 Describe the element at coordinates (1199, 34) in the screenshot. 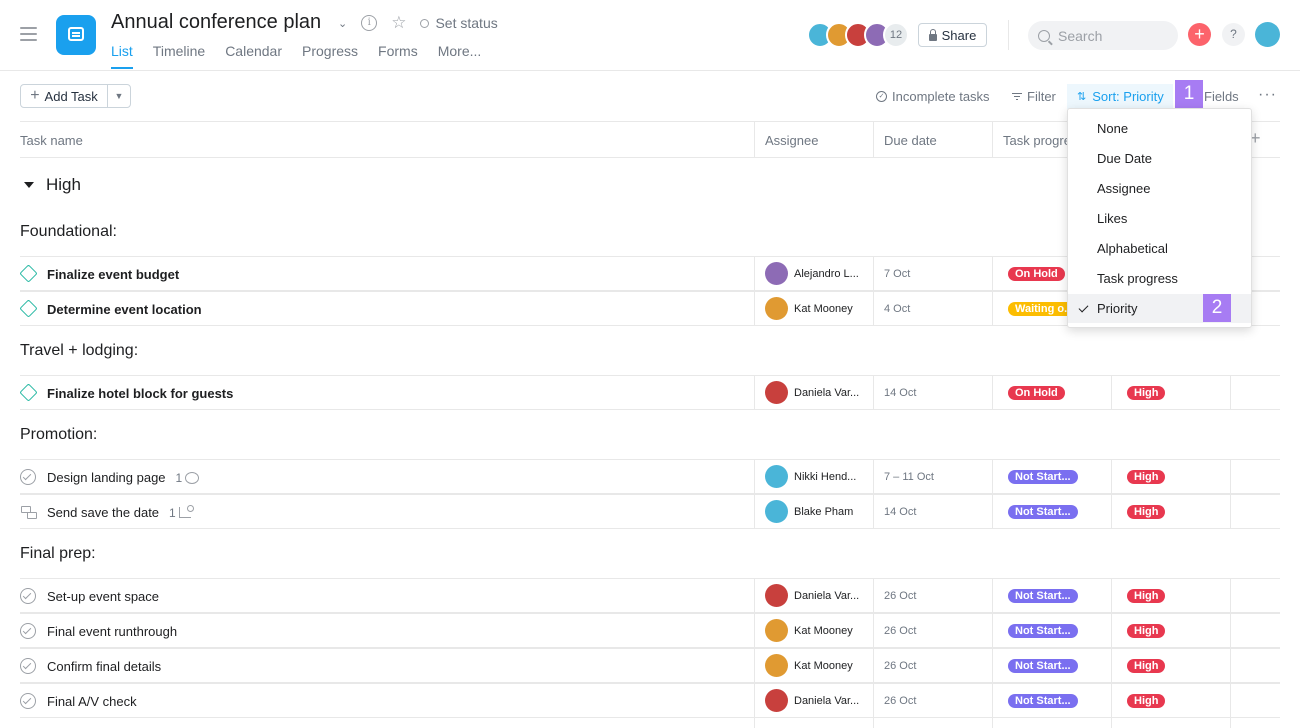

I see `quick-add-button: +` at that location.